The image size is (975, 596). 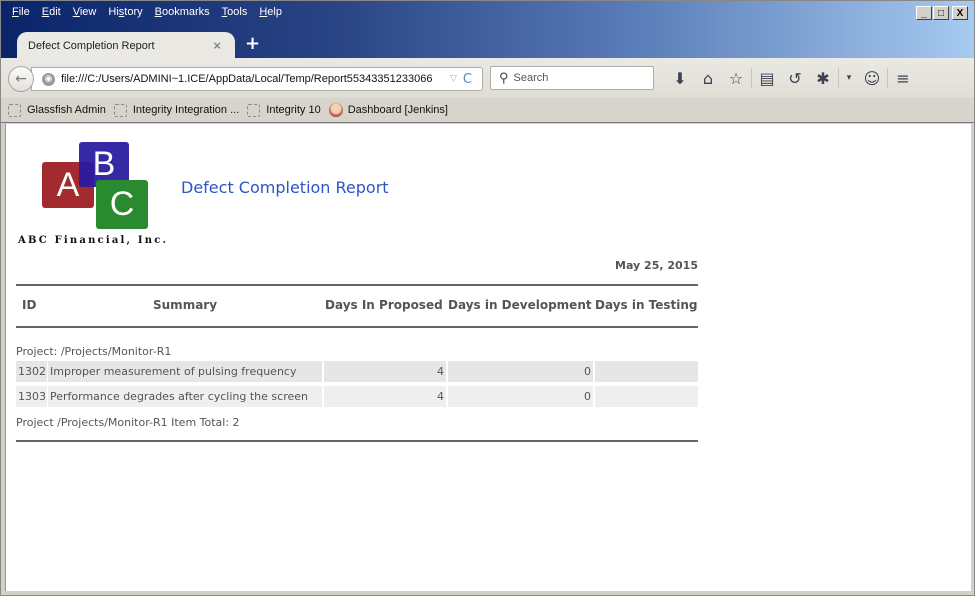 I want to click on maximize-button: □, so click(x=941, y=13).